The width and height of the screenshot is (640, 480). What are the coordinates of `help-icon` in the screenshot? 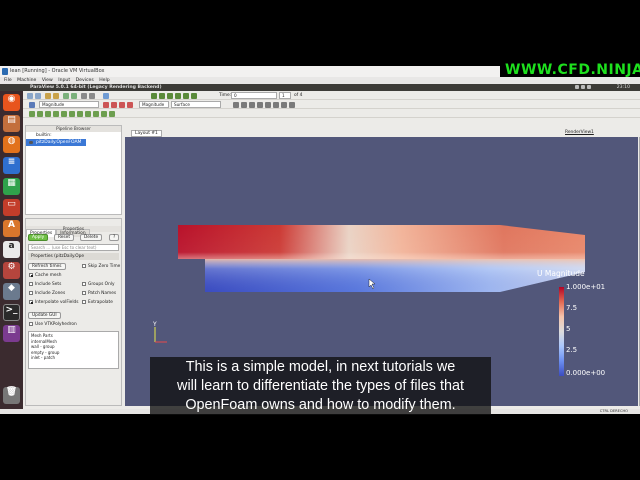 It's located at (106, 95).